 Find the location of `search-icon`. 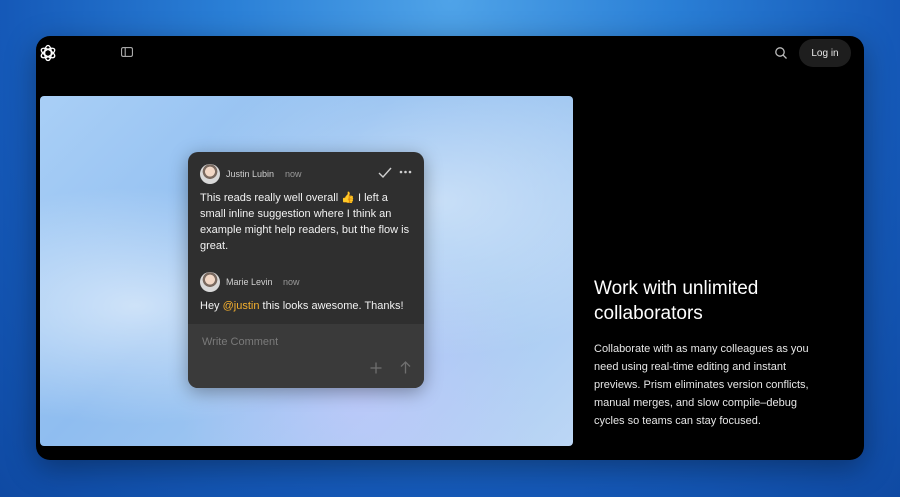

search-icon is located at coordinates (781, 53).